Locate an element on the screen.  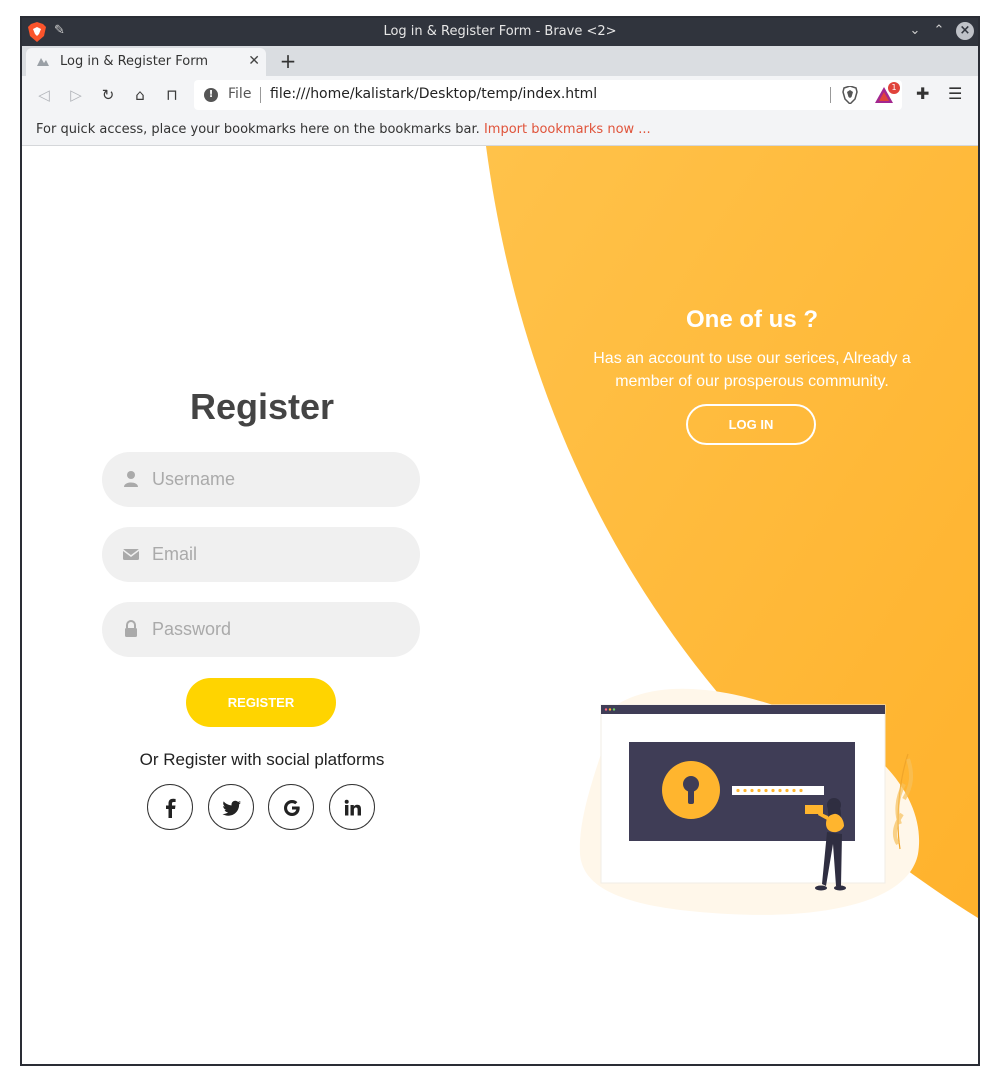
tab-label: Log in & Register Form is located at coordinates (134, 61).